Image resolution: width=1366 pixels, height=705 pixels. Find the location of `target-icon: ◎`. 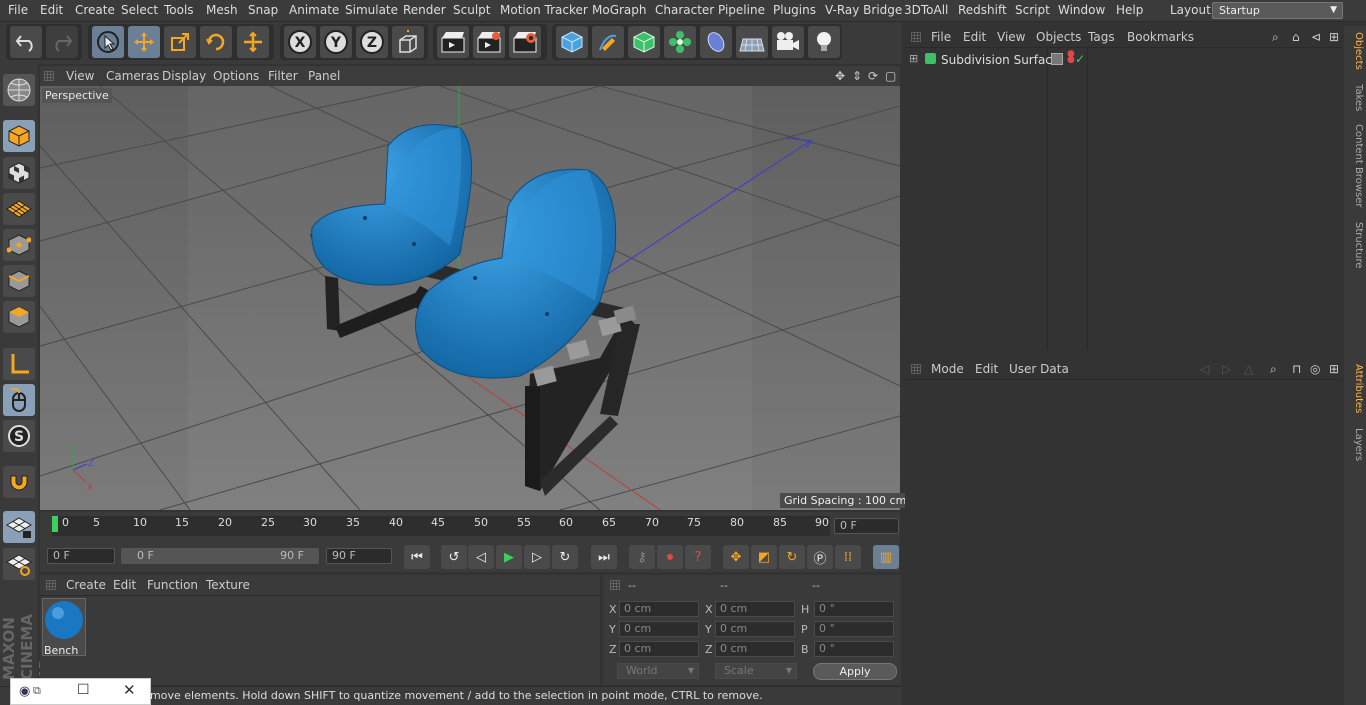

target-icon: ◎ is located at coordinates (1315, 369).